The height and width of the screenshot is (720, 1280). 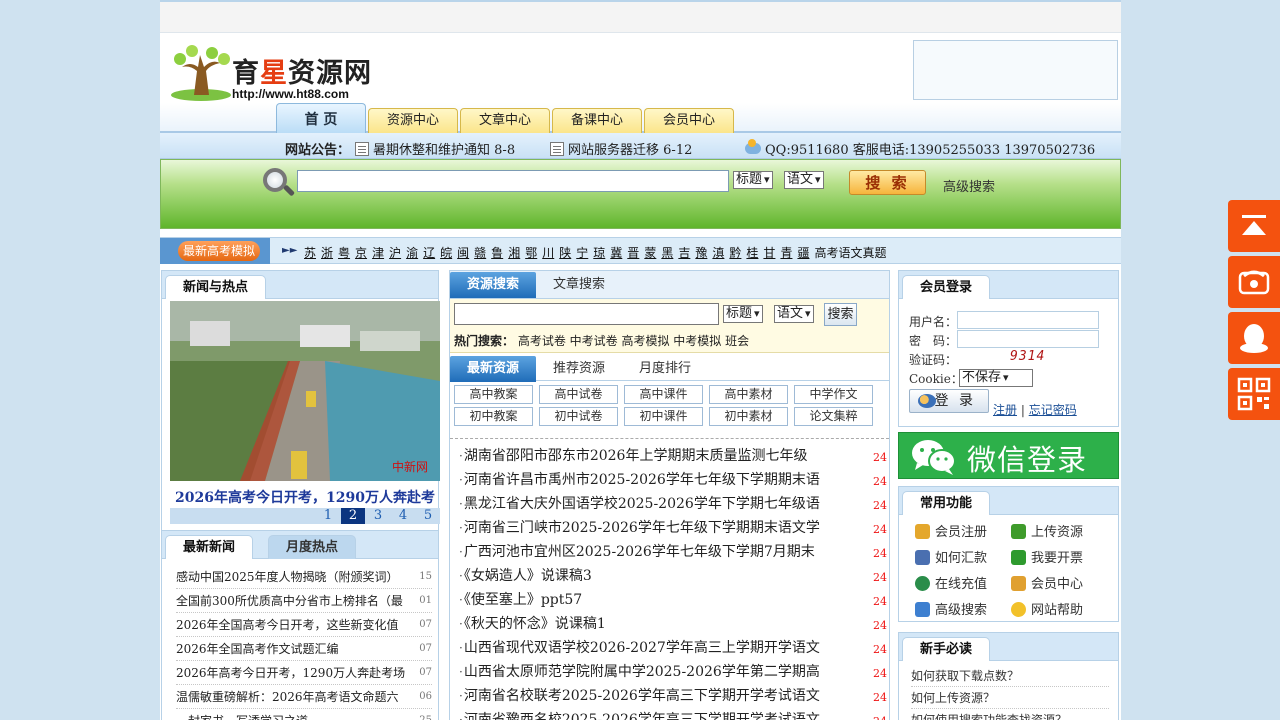 What do you see at coordinates (669, 714) in the screenshot?
I see `resource-item: 河南省豫西名校2025-2026学年高三下学期开学考试语文 24` at bounding box center [669, 714].